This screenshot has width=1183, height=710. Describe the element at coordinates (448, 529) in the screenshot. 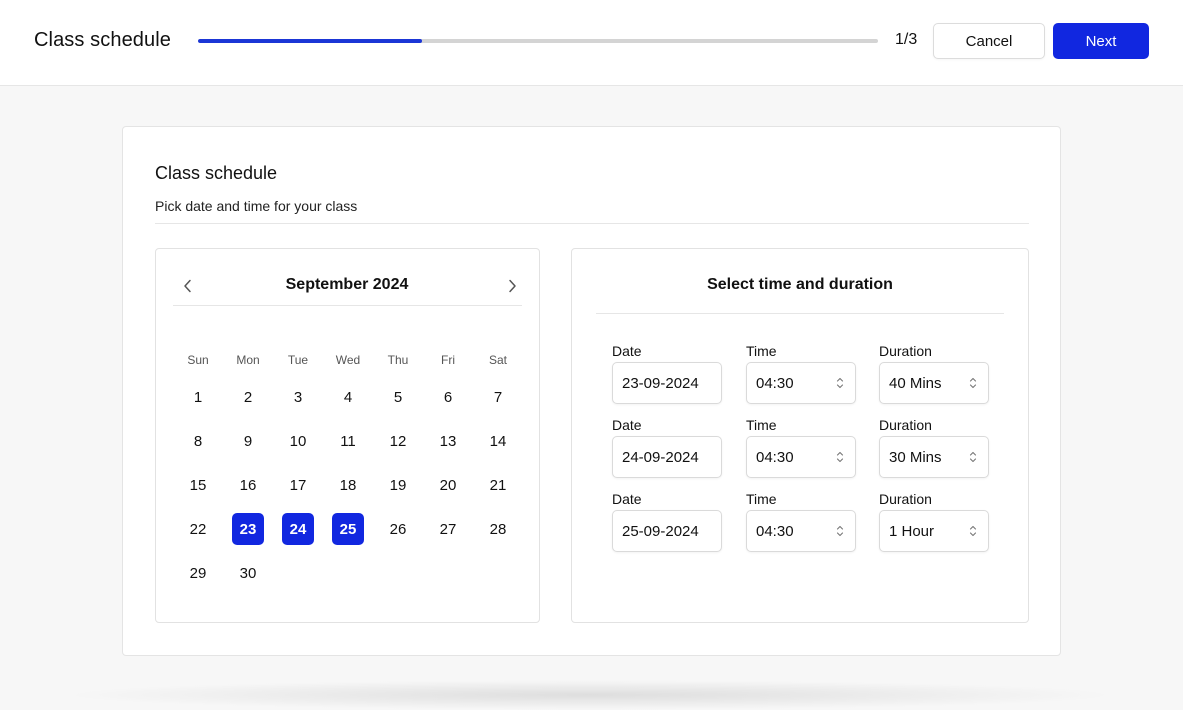

I see `calendar-day: 27` at that location.